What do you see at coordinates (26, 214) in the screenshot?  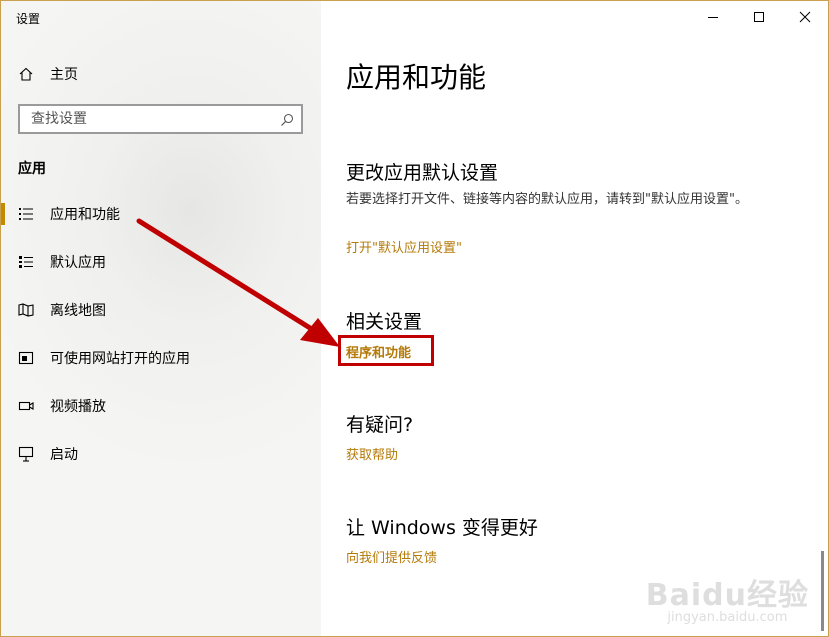 I see `list-icon` at bounding box center [26, 214].